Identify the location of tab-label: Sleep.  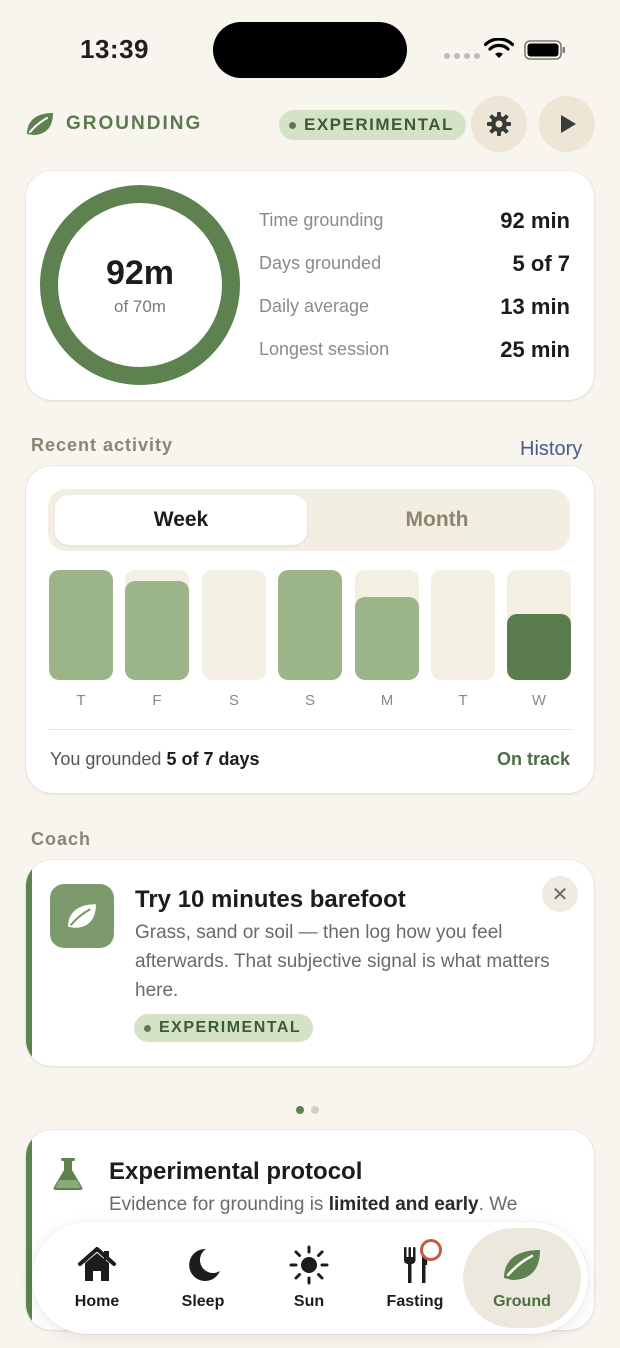
(203, 1301).